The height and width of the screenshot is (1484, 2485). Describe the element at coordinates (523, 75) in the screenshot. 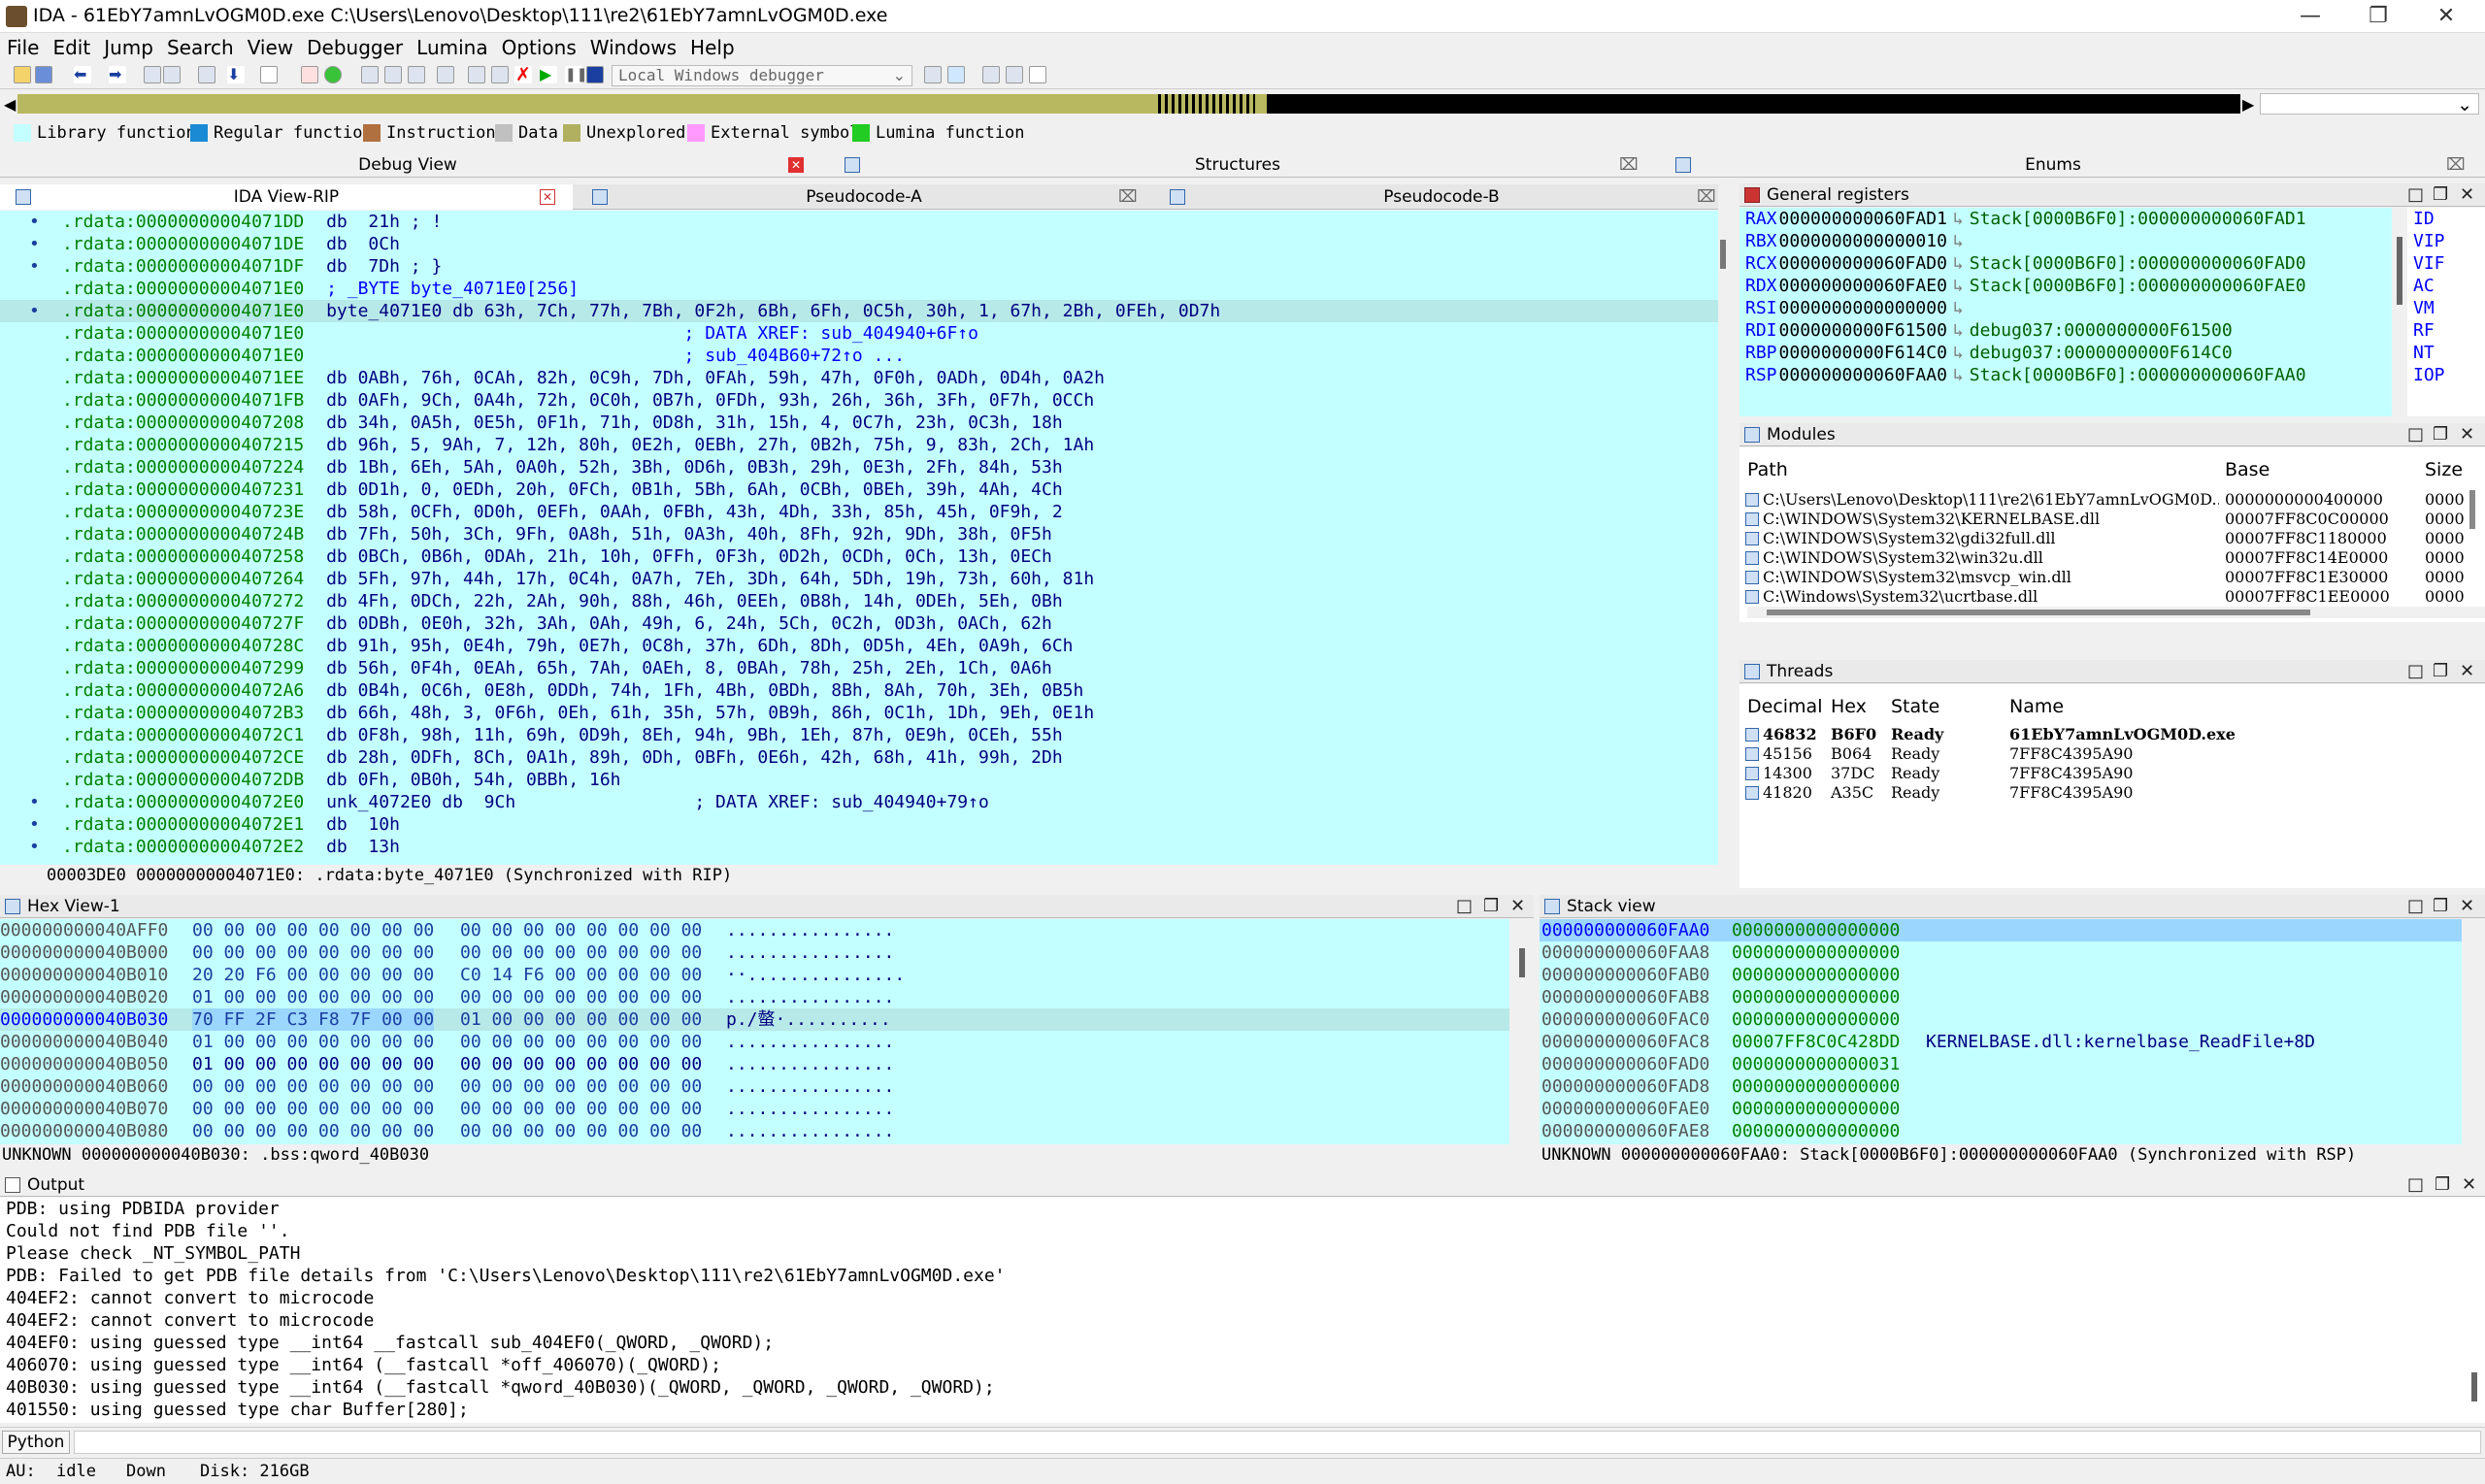

I see `delete-breakpoint-icon: ✗` at that location.